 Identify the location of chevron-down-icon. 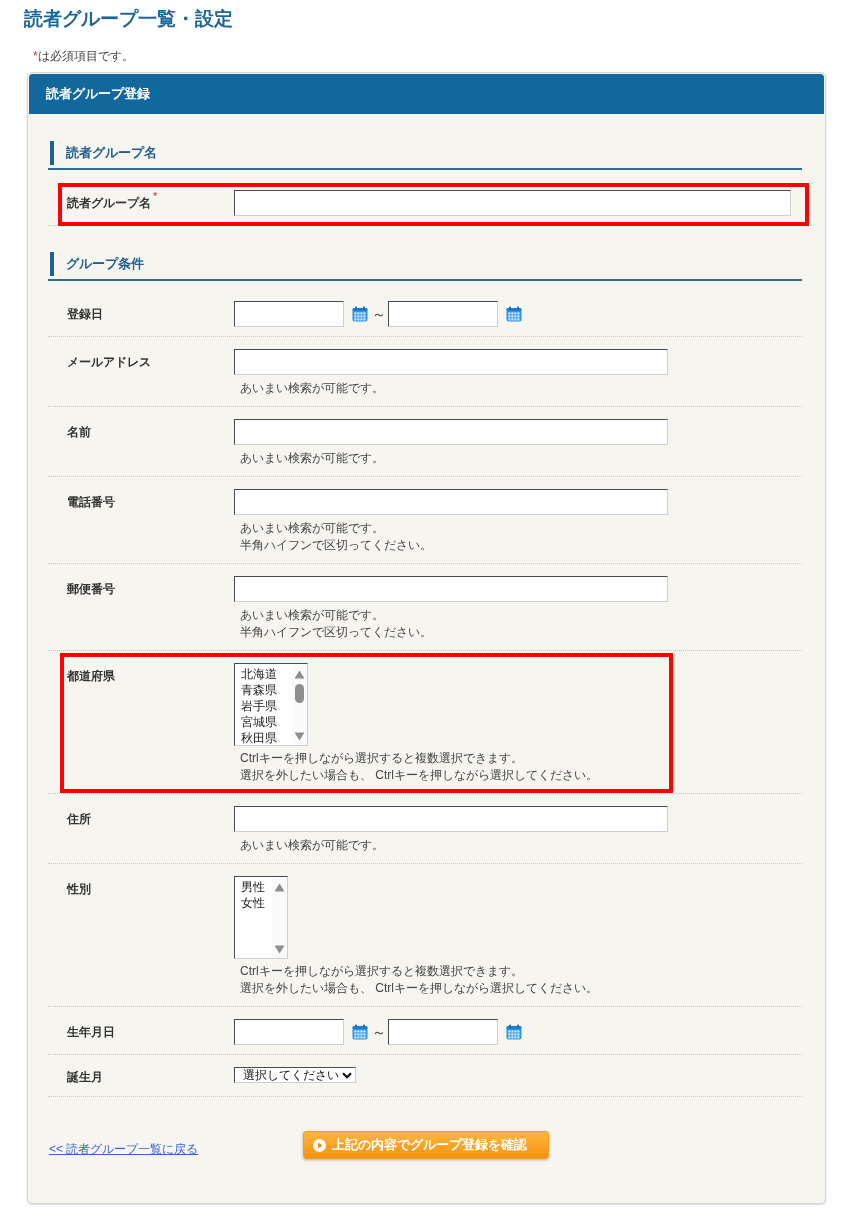
(347, 1075).